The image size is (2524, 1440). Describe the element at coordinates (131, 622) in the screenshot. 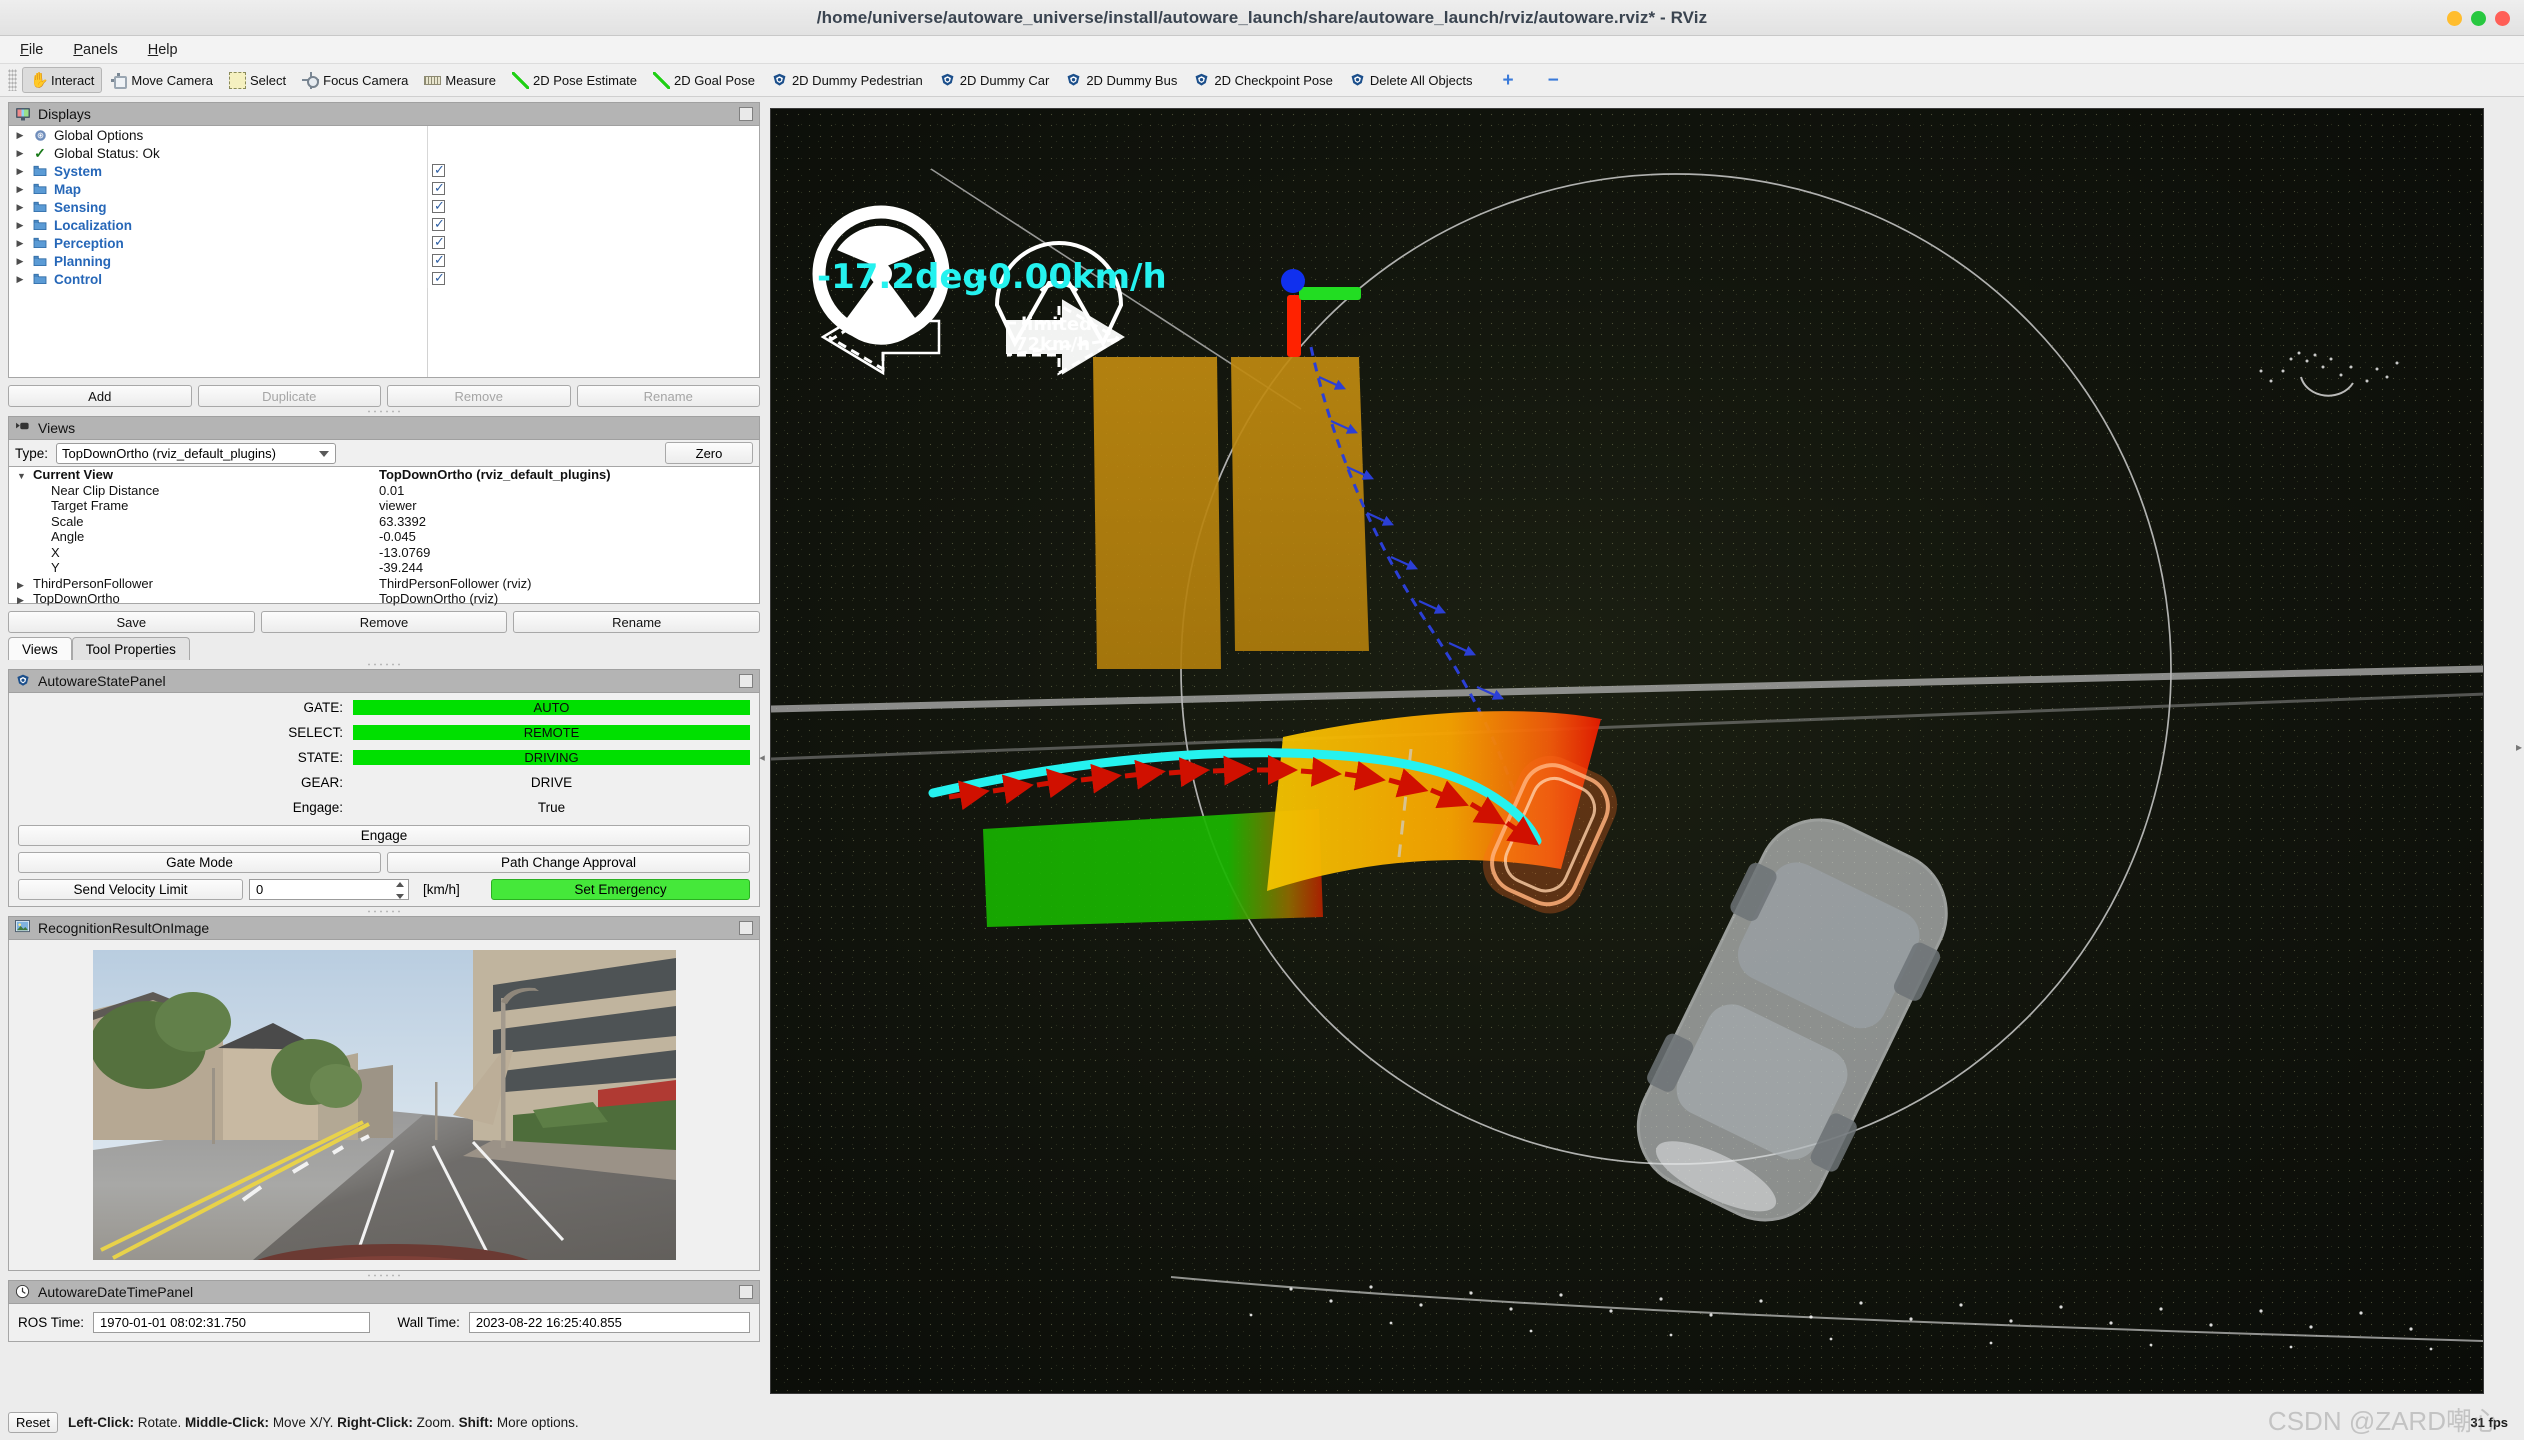

I see `save-view-button: Save` at that location.